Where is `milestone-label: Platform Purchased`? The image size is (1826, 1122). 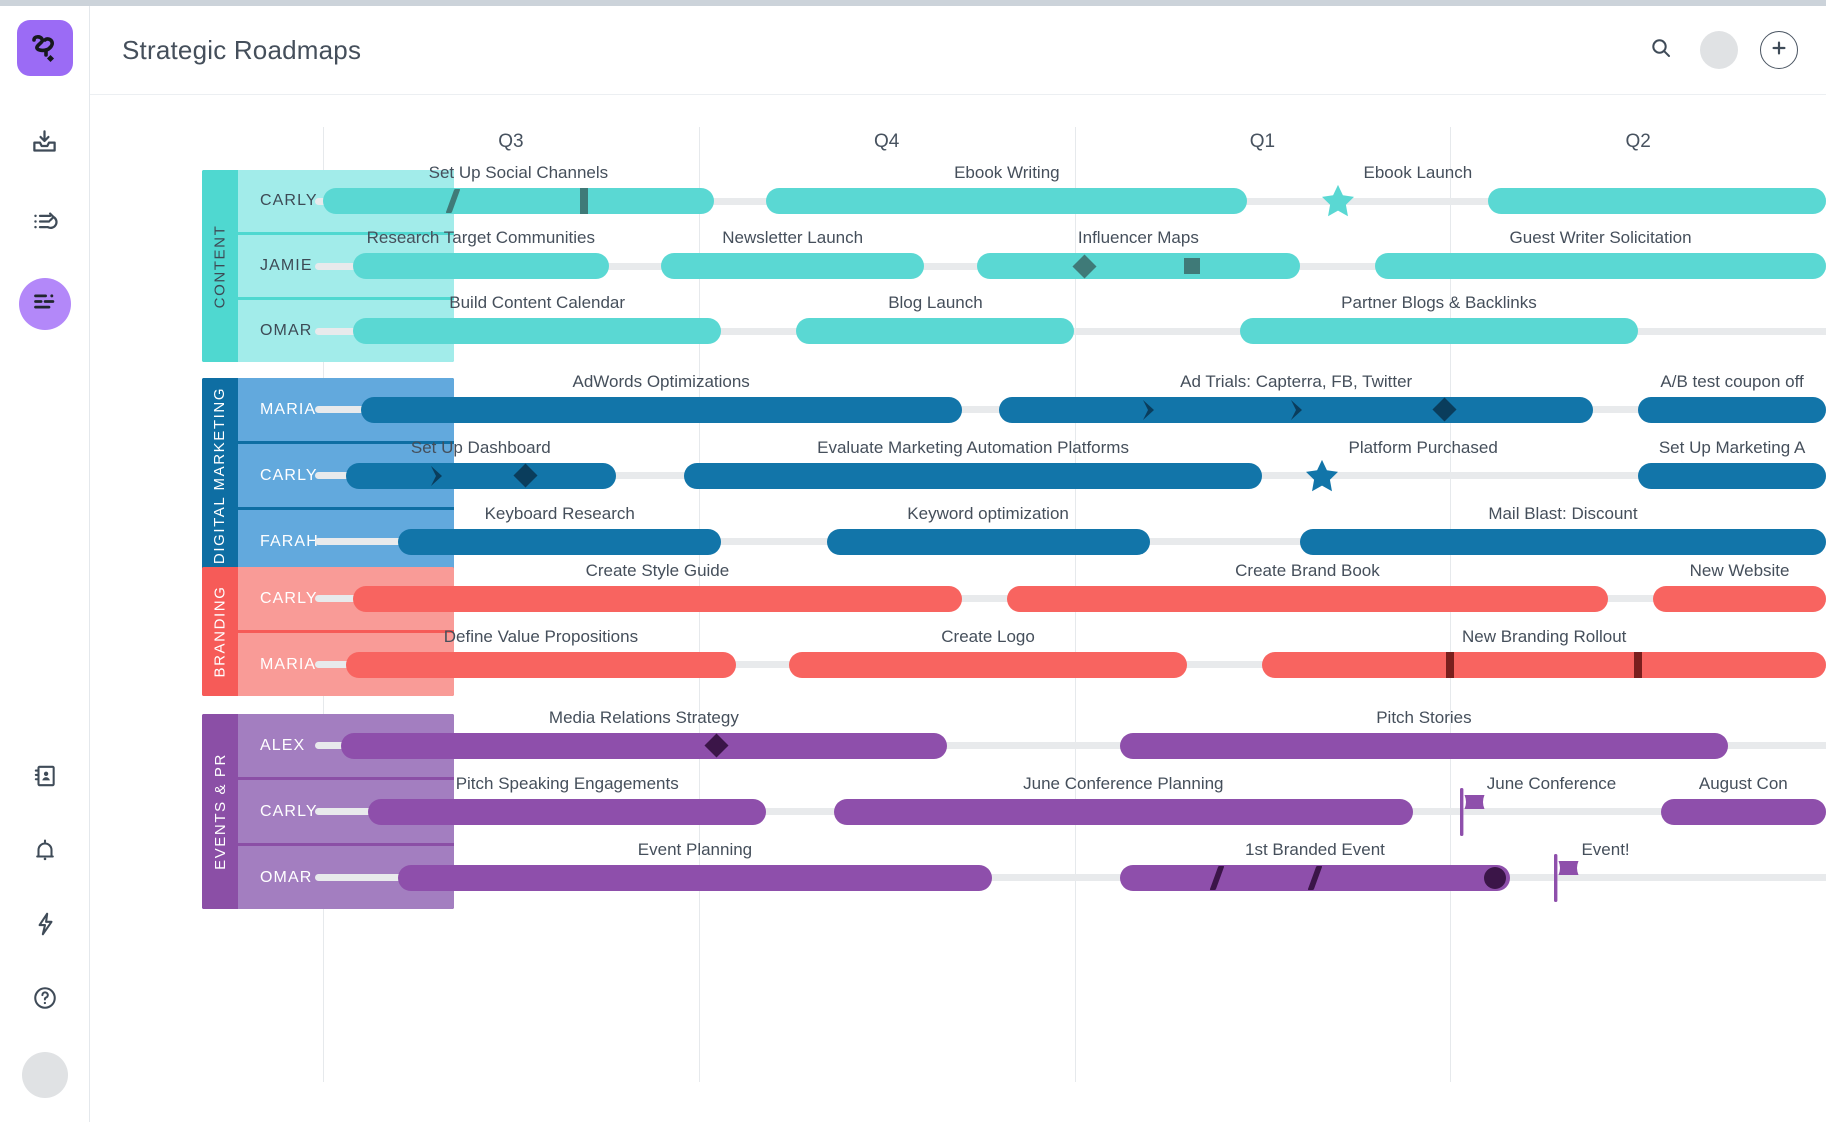
milestone-label: Platform Purchased is located at coordinates (1423, 447).